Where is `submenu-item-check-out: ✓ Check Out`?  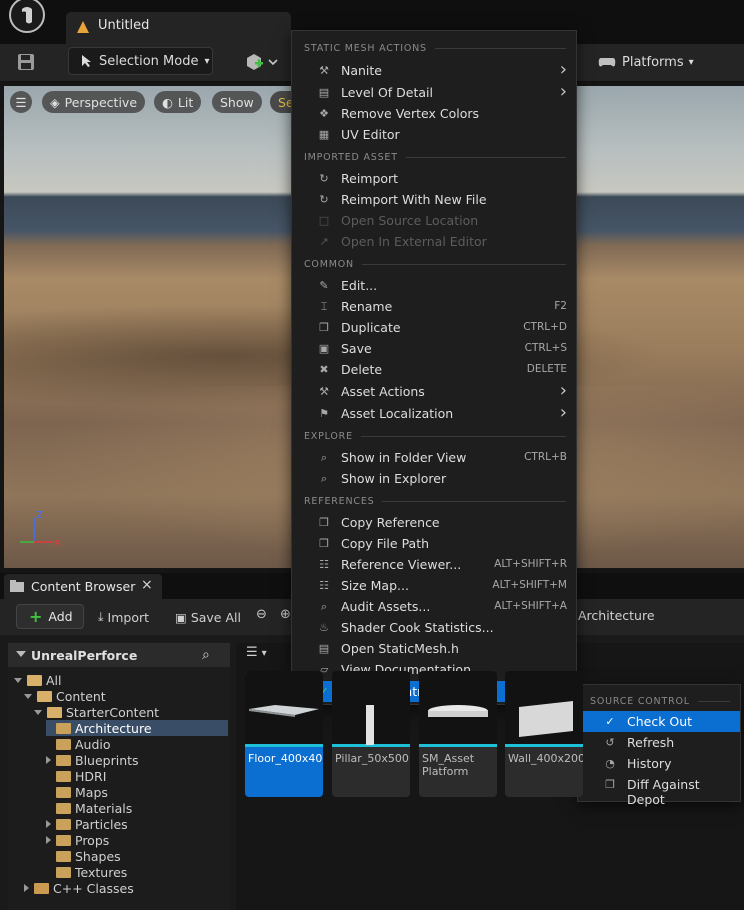 submenu-item-check-out: ✓ Check Out is located at coordinates (659, 721).